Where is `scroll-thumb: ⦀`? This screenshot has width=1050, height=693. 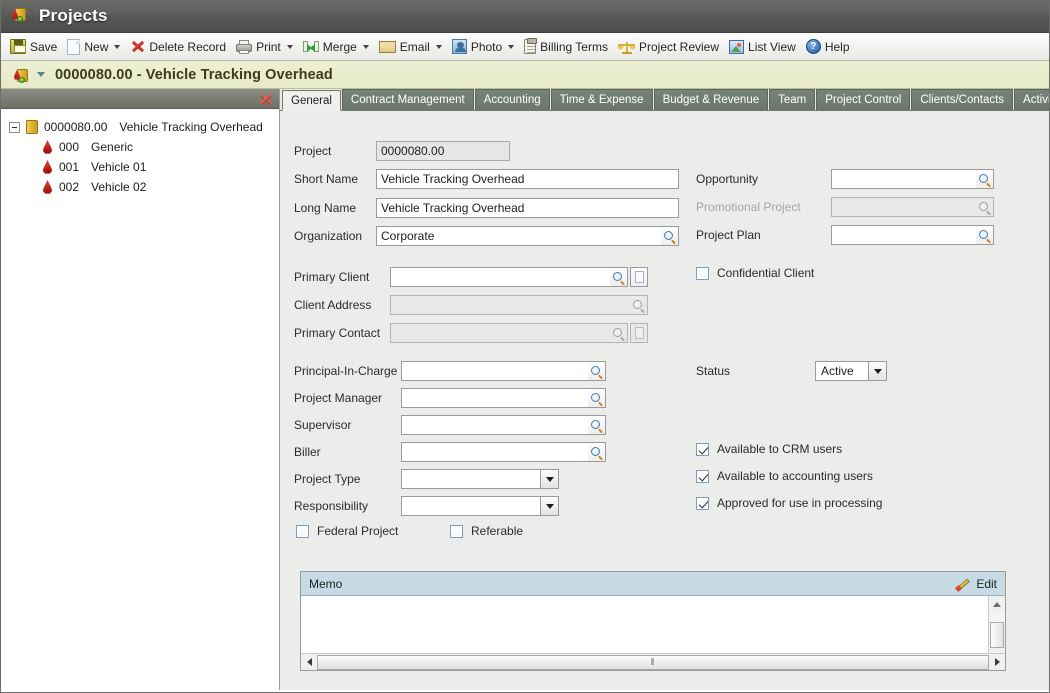 scroll-thumb: ⦀ is located at coordinates (653, 662).